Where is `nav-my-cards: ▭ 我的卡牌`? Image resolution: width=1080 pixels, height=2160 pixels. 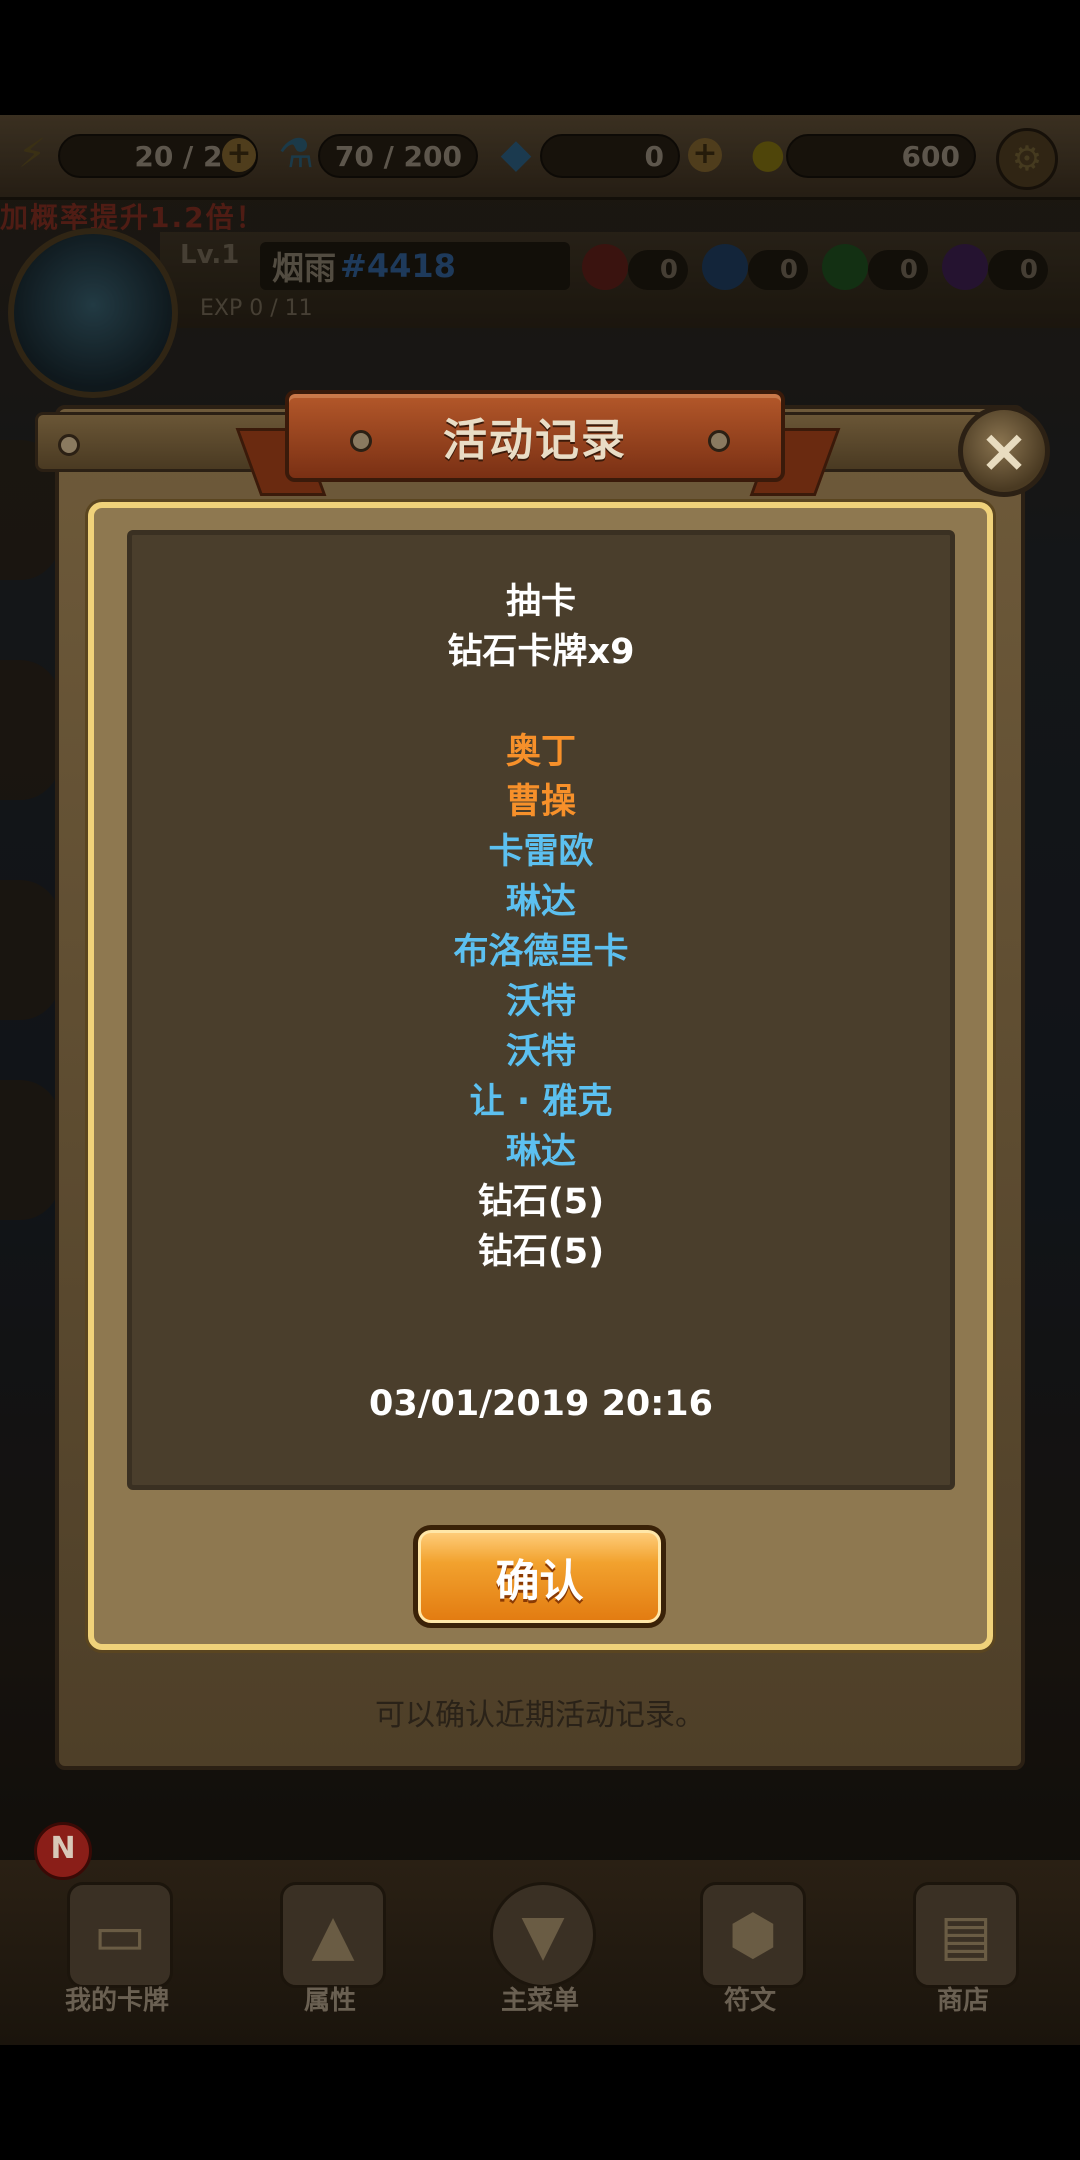
nav-my-cards: ▭ 我的卡牌 is located at coordinates (117, 1952).